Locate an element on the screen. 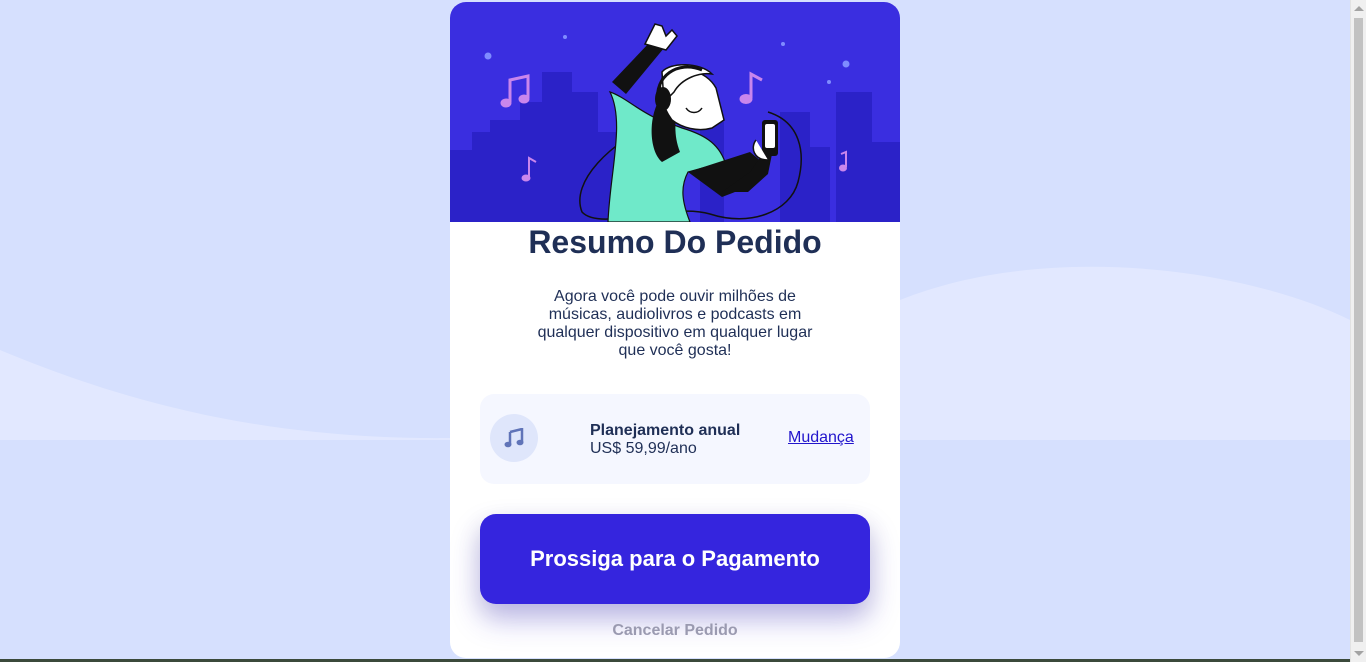  plan-price: US$ 59,99/ano is located at coordinates (643, 448).